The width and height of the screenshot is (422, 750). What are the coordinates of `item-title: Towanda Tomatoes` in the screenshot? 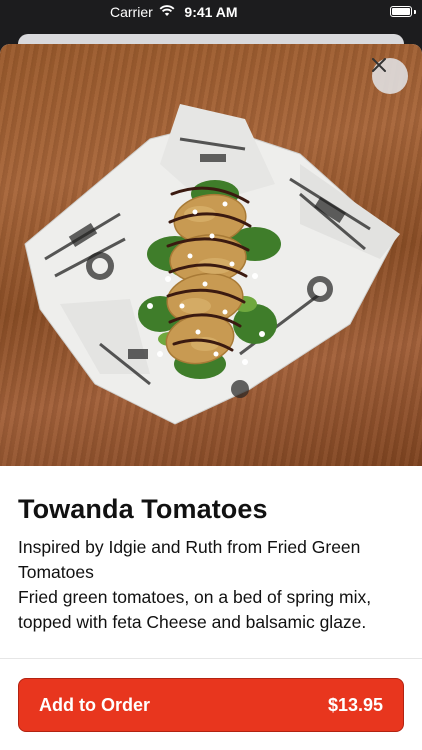 It's located at (143, 509).